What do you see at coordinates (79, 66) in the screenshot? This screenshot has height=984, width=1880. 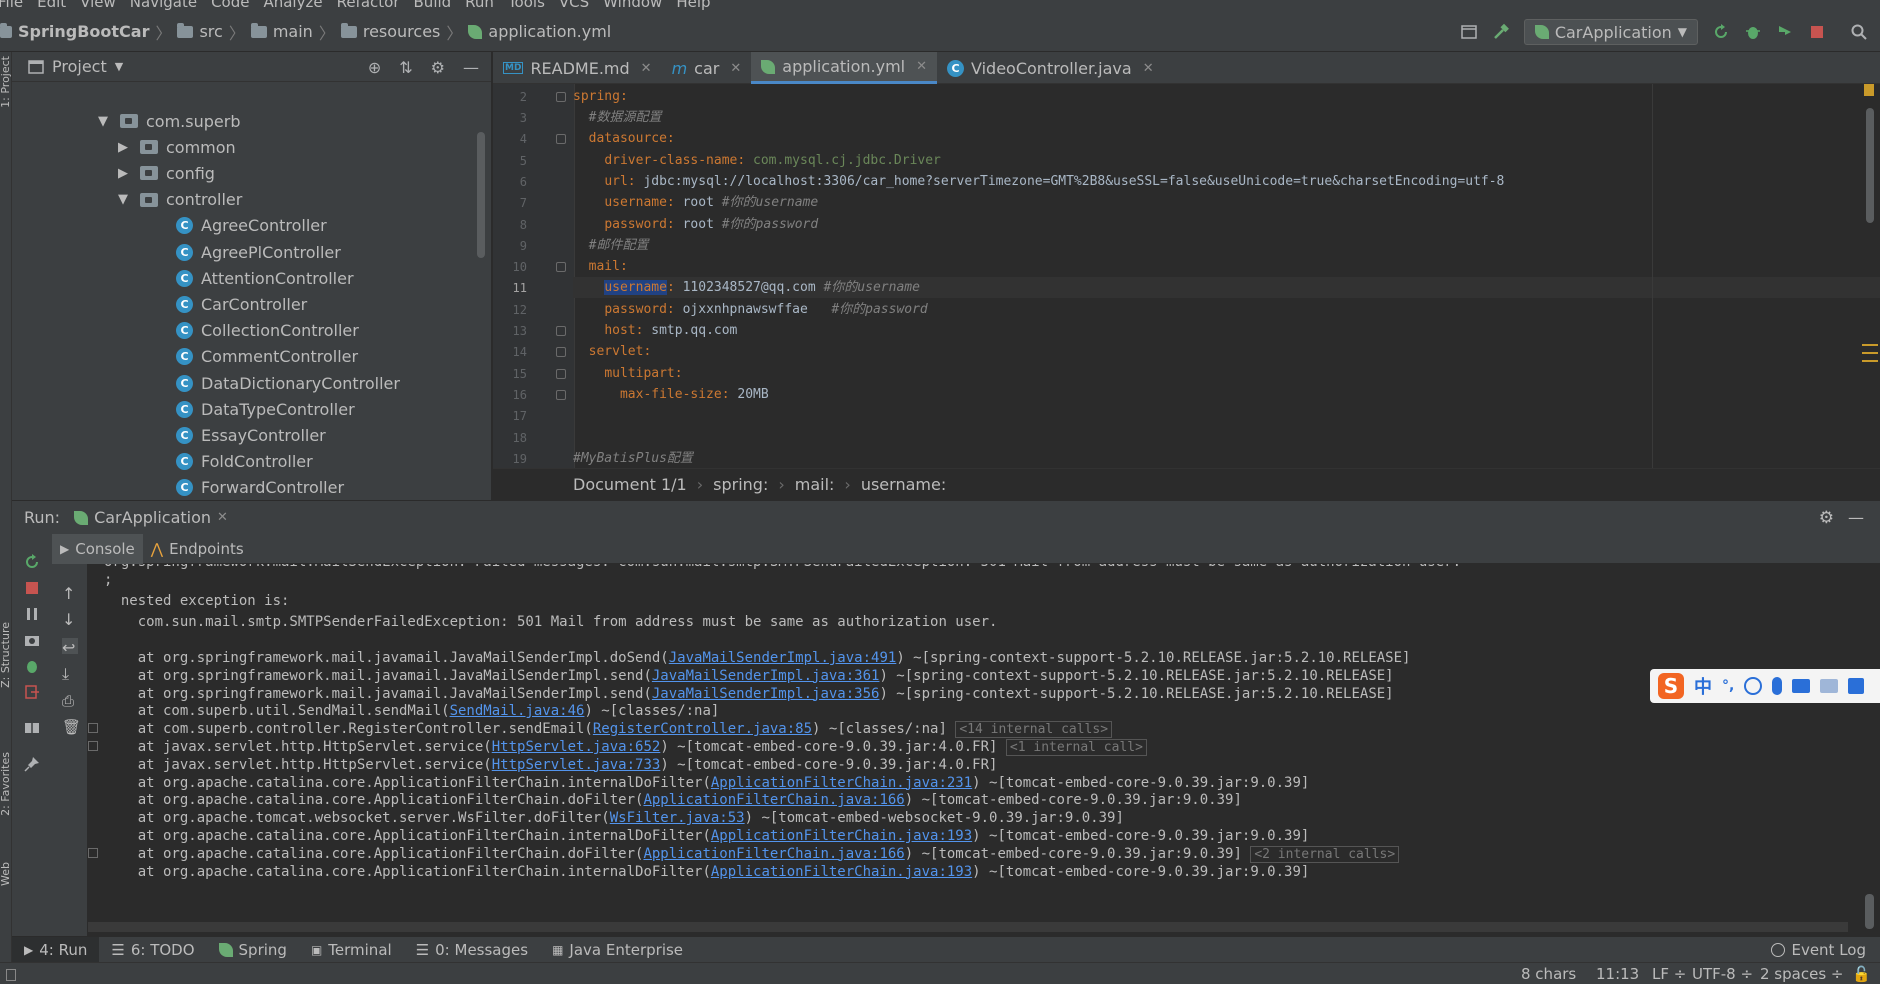 I see `project-panel-title: Project` at bounding box center [79, 66].